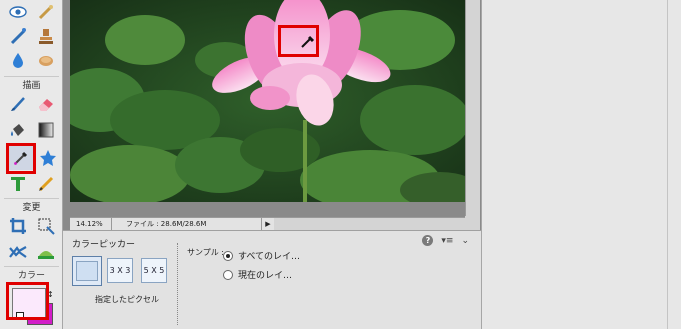 Image resolution: width=681 pixels, height=329 pixels. I want to click on file-size-readout: ファイル : 28.6M/28.6M, so click(187, 224).